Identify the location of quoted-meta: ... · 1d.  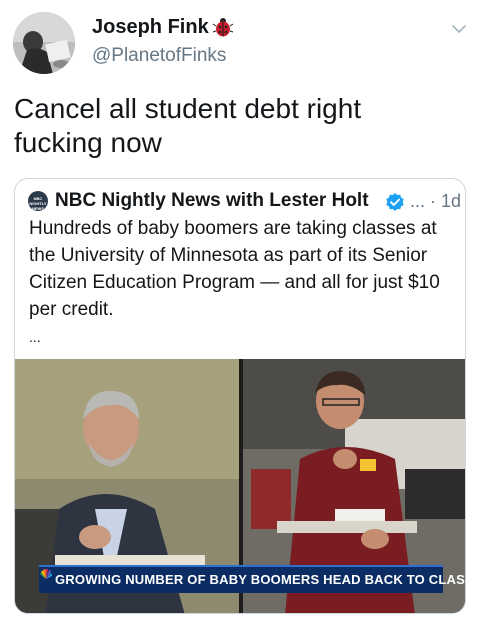
(436, 201).